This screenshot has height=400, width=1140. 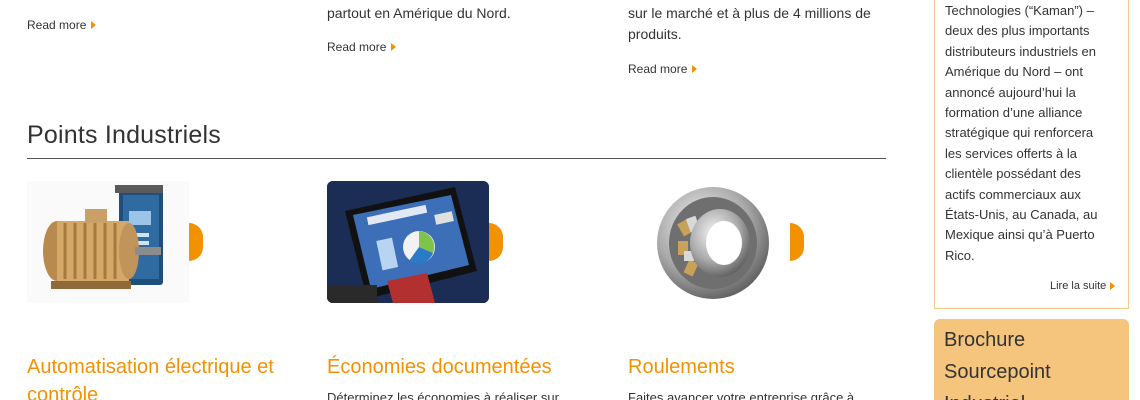 I want to click on card-title-economies: Économies documentées, so click(x=462, y=367).